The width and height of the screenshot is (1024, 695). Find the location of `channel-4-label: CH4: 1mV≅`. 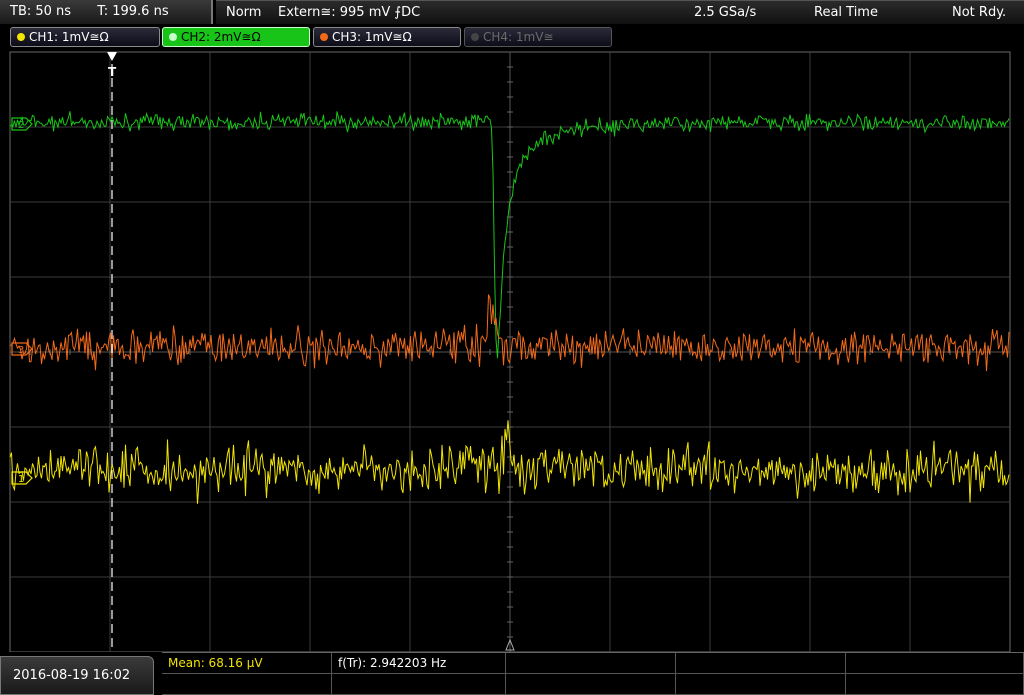

channel-4-label: CH4: 1mV≅ is located at coordinates (518, 37).